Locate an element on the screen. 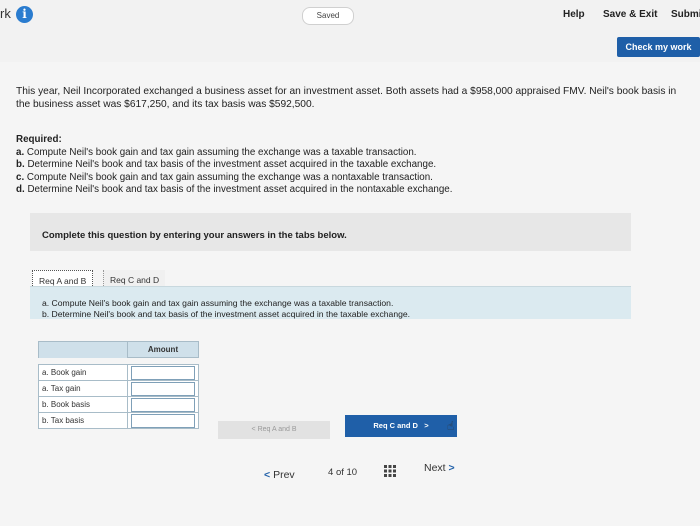  next-page-label: Next is located at coordinates (435, 468).